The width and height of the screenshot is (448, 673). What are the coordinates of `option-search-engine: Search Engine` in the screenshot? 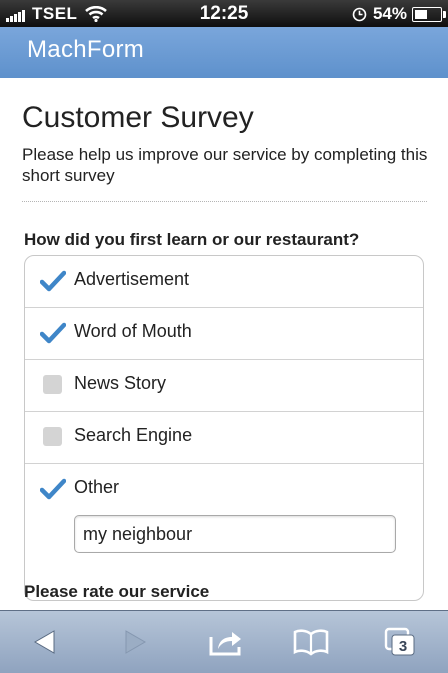 It's located at (224, 438).